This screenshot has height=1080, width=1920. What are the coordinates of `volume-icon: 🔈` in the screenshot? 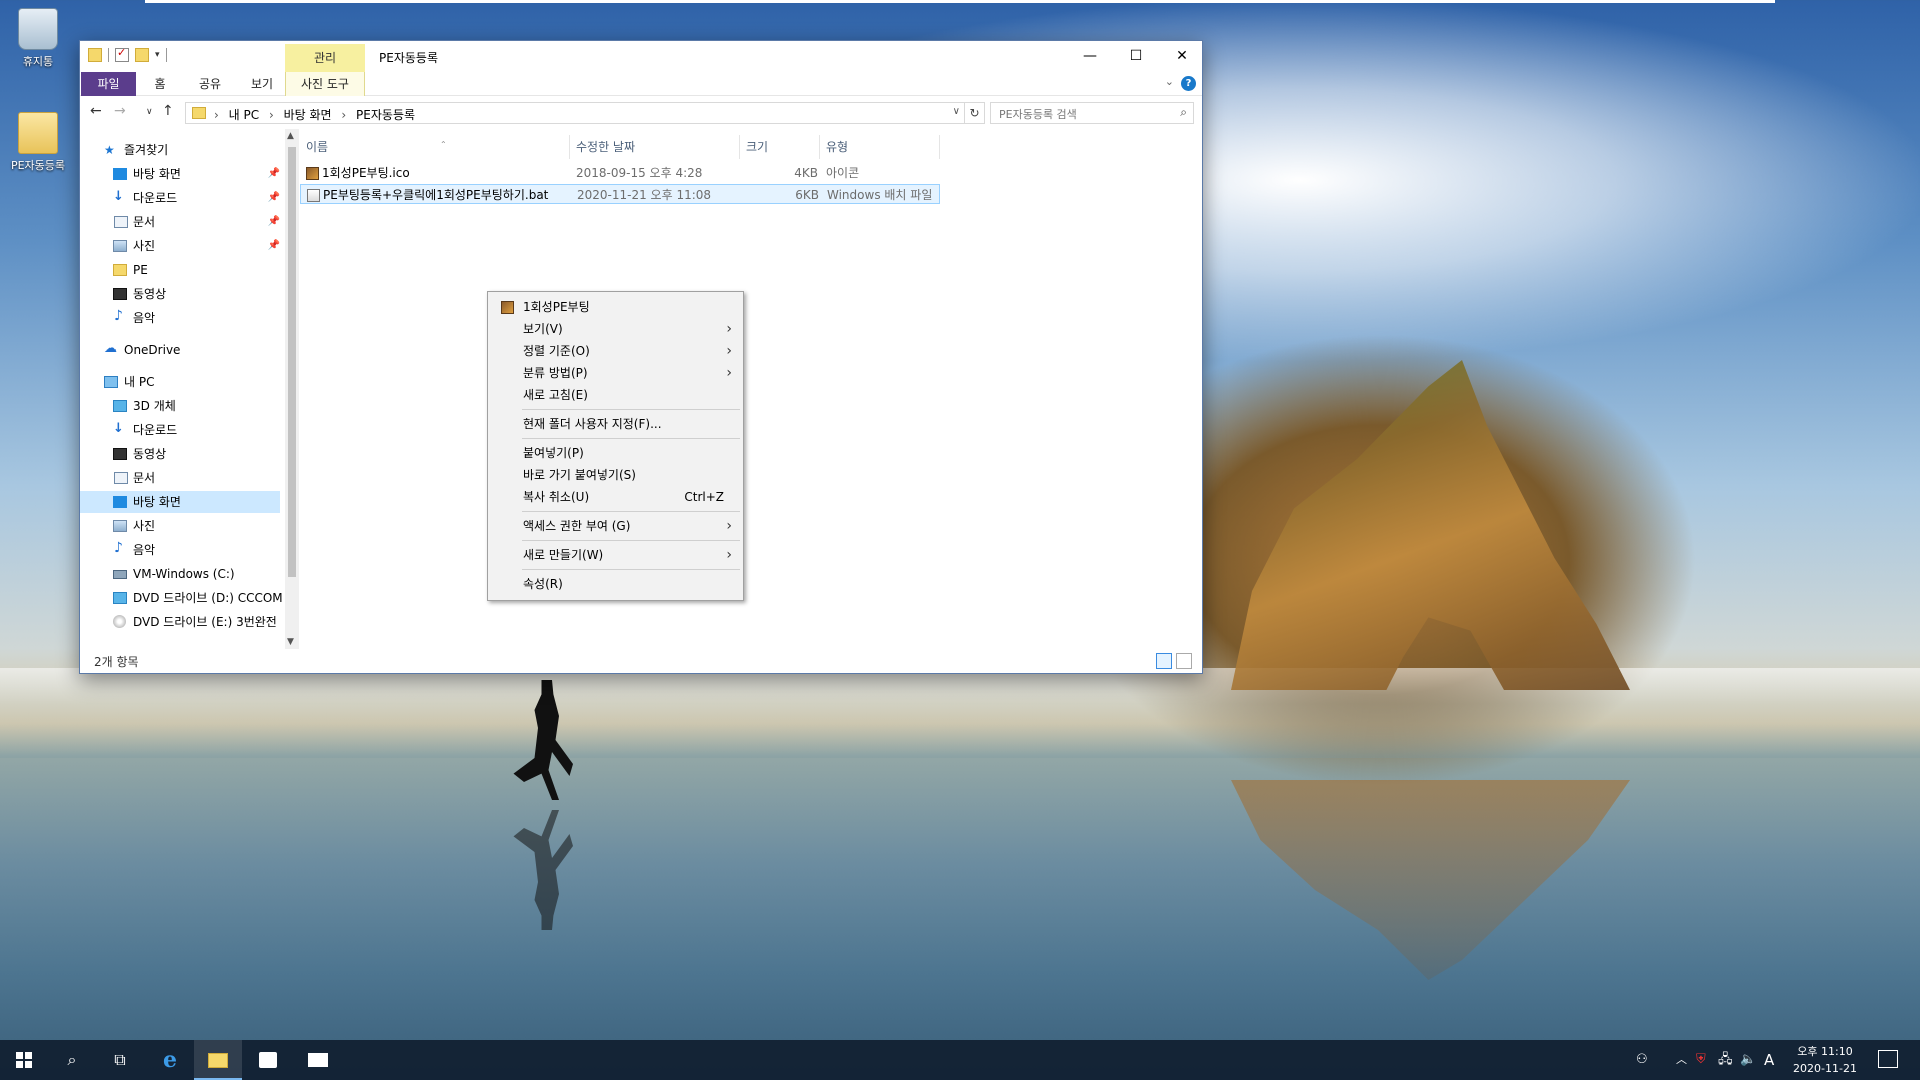 It's located at (1748, 1060).